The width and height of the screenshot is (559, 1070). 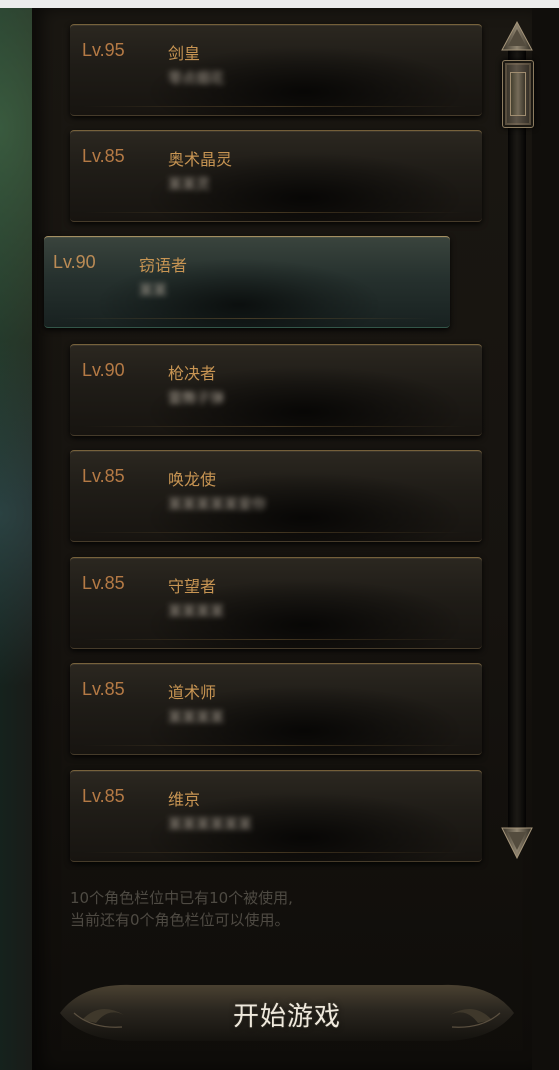 I want to click on character-card-7: Lv.85 道术师 某某某某, so click(x=276, y=709).